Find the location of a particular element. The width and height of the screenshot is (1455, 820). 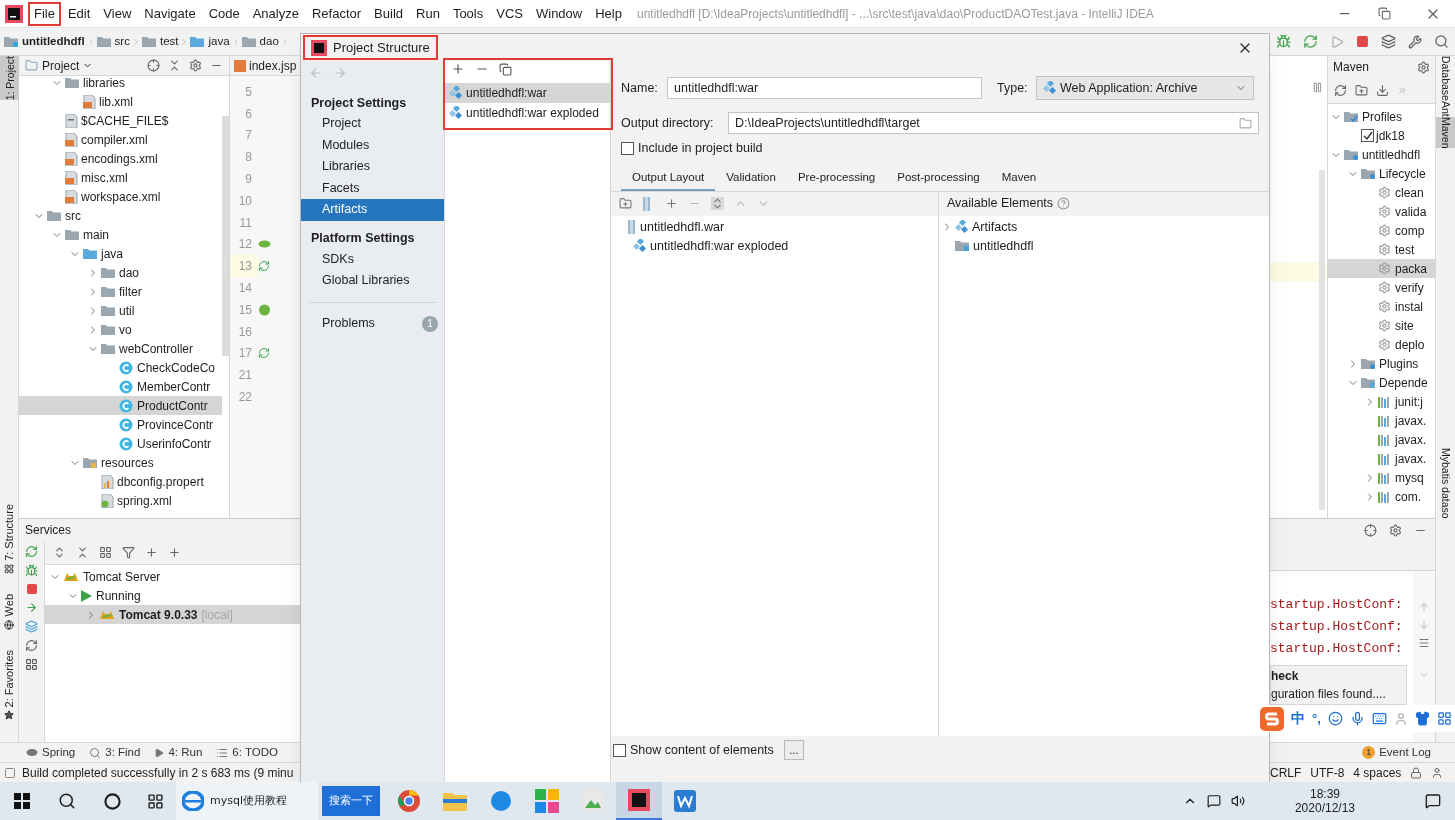

new-folder-icon is located at coordinates (625, 204).